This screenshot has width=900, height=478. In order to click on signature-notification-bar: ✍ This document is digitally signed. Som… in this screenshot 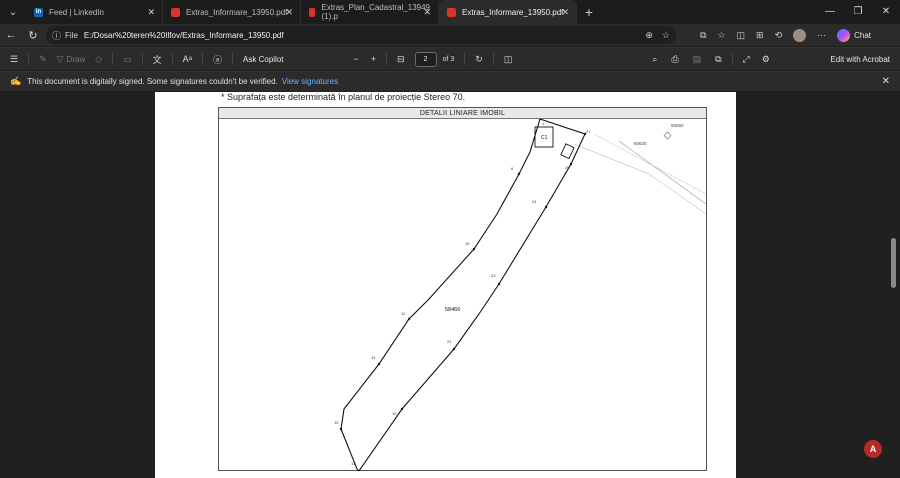, I will do `click(450, 81)`.